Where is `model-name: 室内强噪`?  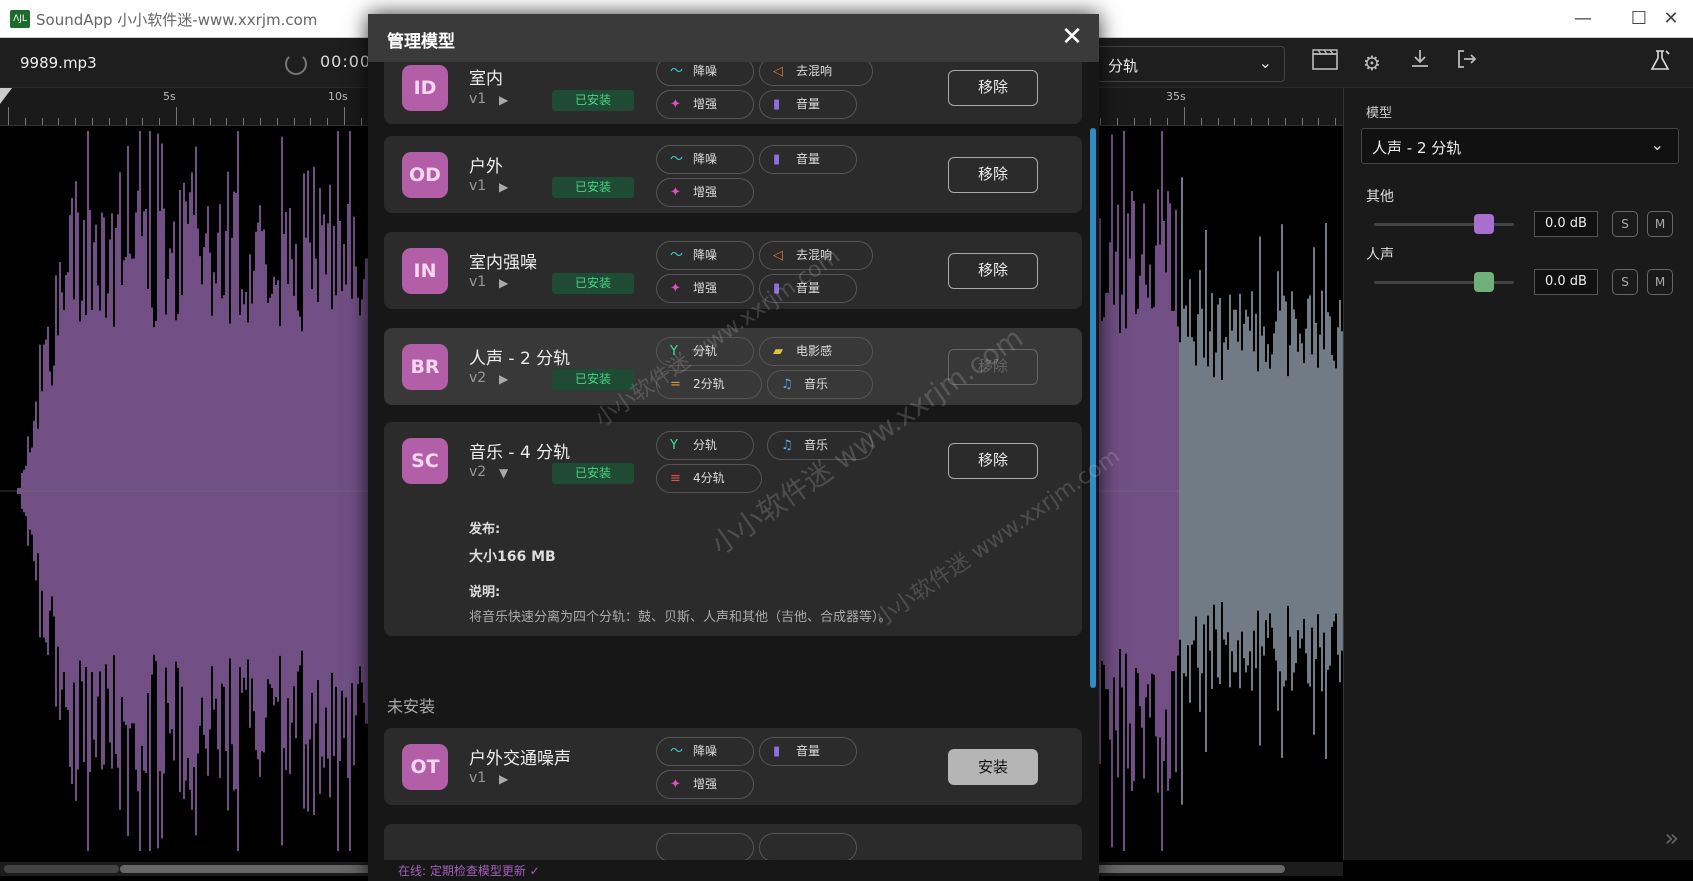
model-name: 室内强噪 is located at coordinates (503, 263).